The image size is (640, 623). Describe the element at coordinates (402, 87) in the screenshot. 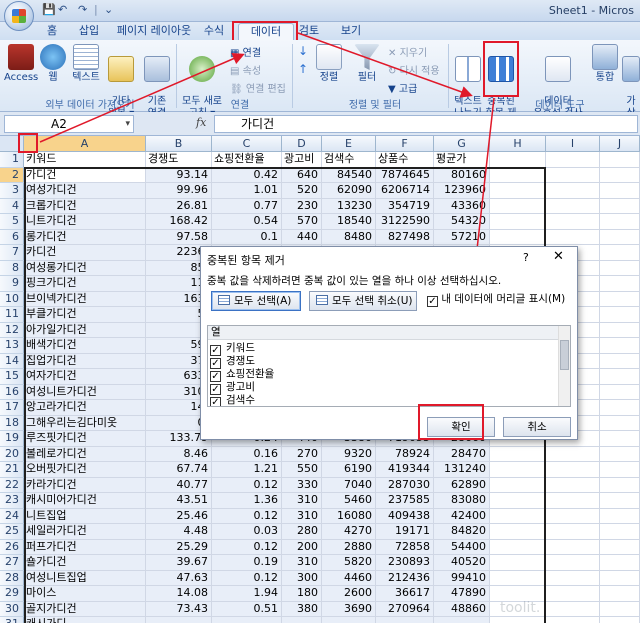

I see `advanced-filter-button: ▼ 고급` at that location.